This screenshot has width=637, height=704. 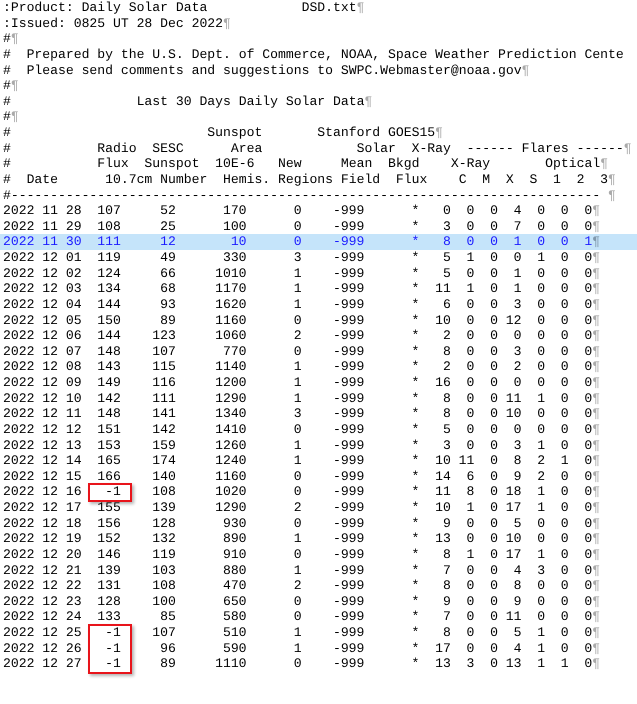 What do you see at coordinates (42, 288) in the screenshot?
I see `table-cell: 2022 12 03` at bounding box center [42, 288].